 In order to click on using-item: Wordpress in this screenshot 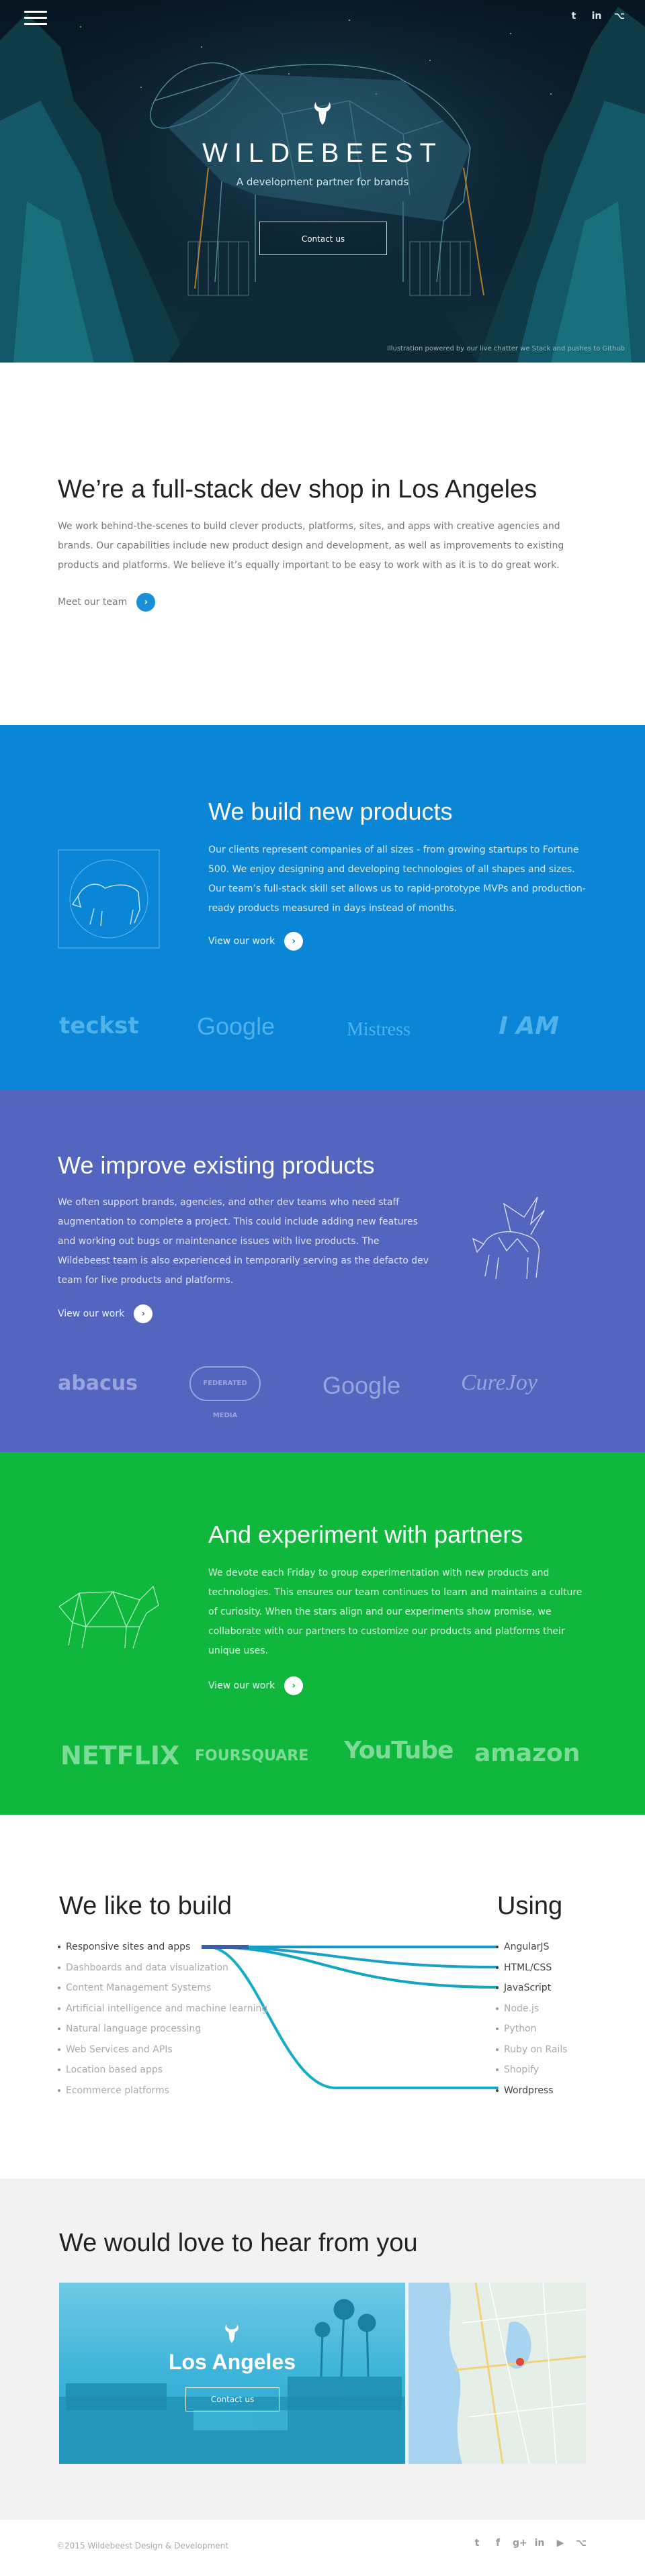, I will do `click(549, 2091)`.